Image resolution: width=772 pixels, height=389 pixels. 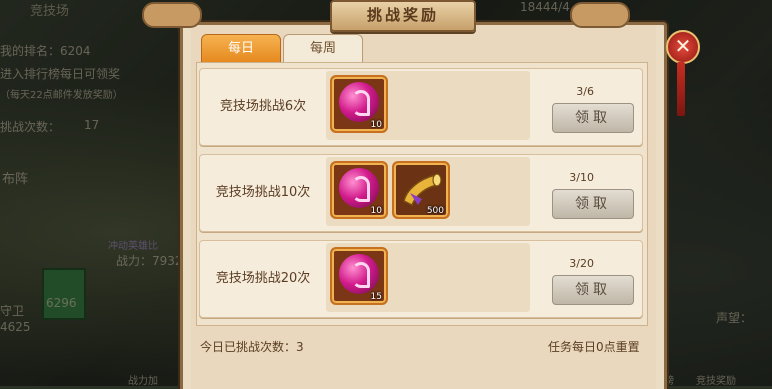 I want to click on daily-challenge-count: 今日已挑战次数：3, so click(x=252, y=347).